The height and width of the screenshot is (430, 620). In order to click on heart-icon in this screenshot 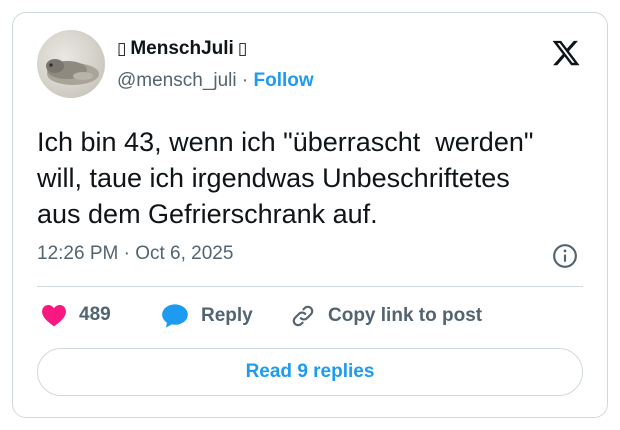, I will do `click(54, 316)`.